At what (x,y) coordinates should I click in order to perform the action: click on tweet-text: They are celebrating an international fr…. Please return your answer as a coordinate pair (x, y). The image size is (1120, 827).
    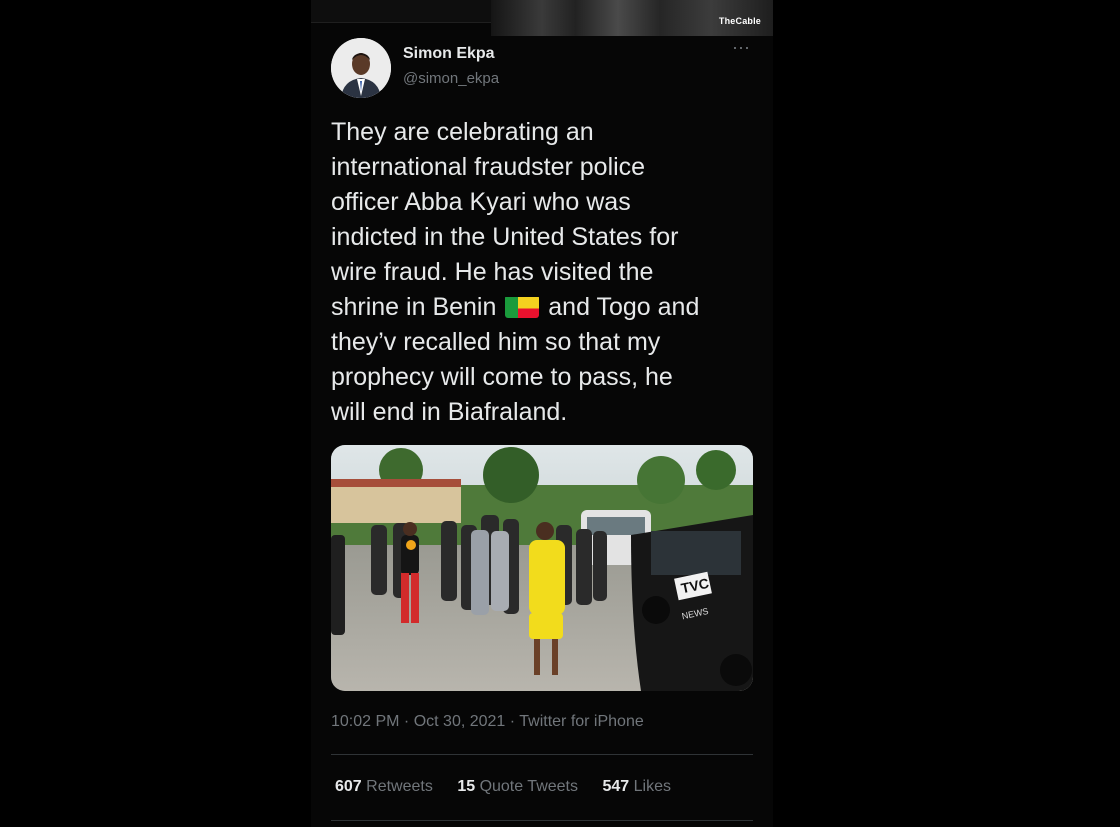
    Looking at the image, I should click on (544, 272).